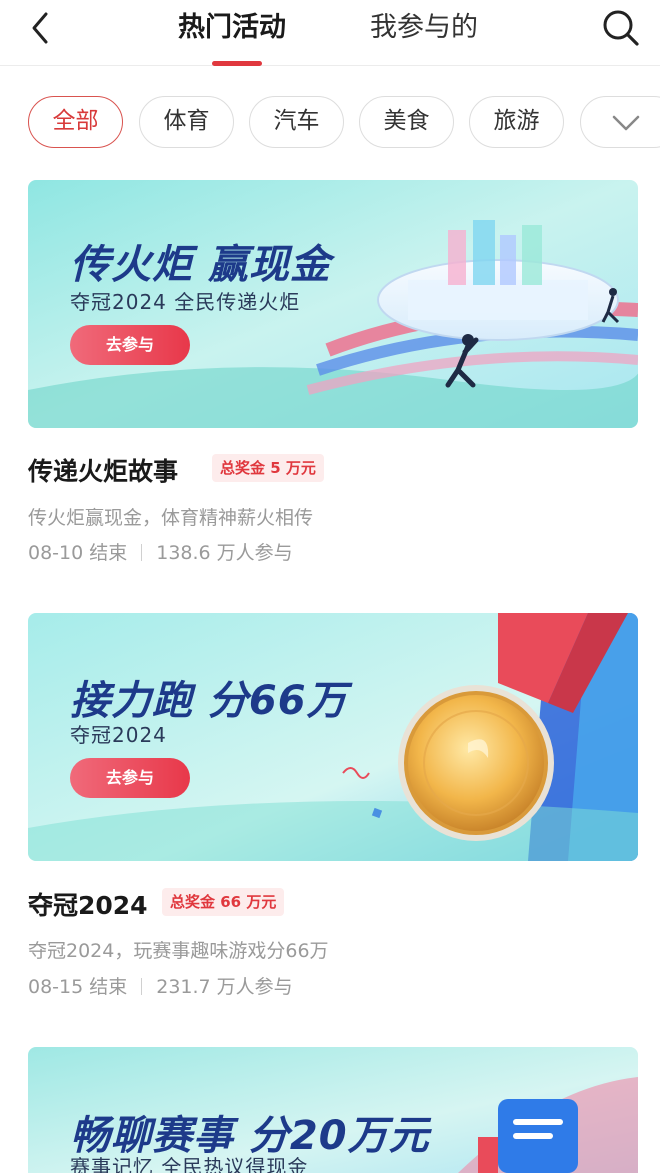  Describe the element at coordinates (186, 122) in the screenshot. I see `chip-sports: 体育` at that location.